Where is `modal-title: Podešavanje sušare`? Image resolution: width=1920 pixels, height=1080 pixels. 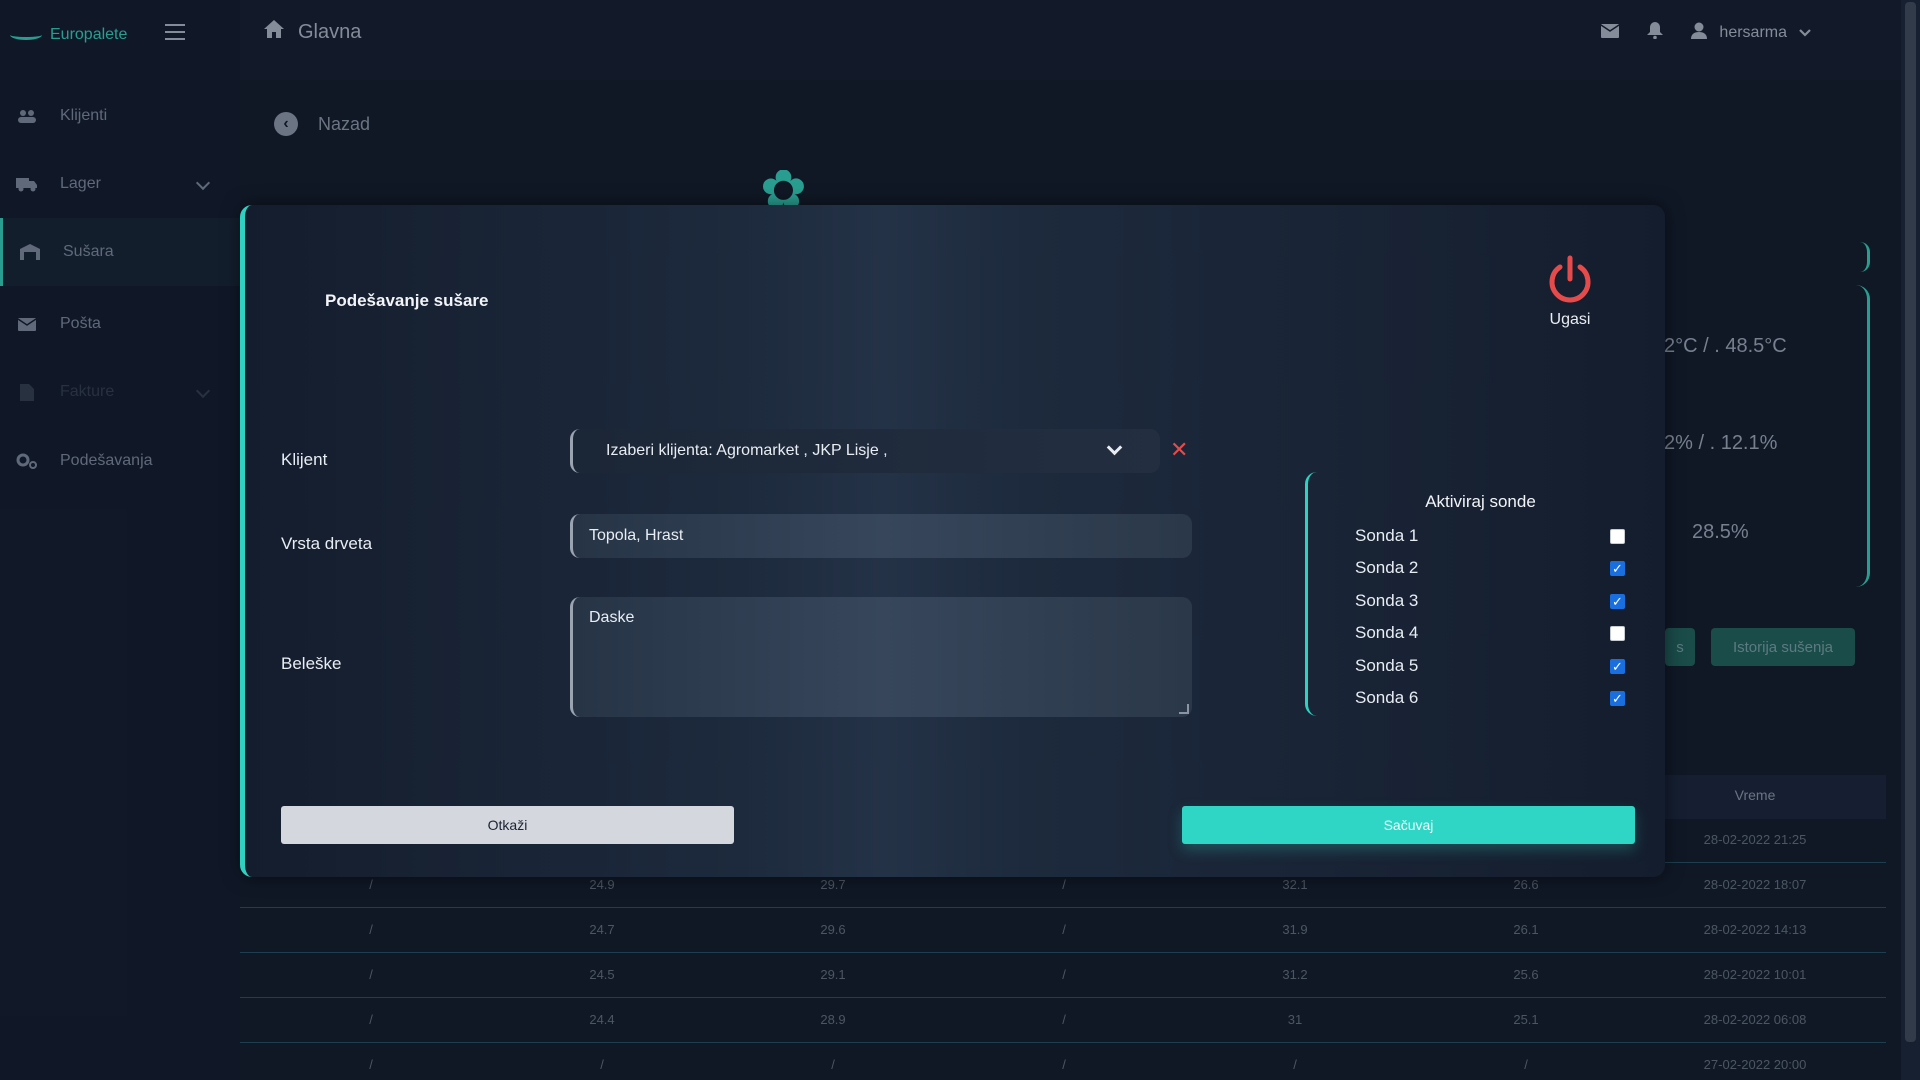
modal-title: Podešavanje sušare is located at coordinates (407, 300).